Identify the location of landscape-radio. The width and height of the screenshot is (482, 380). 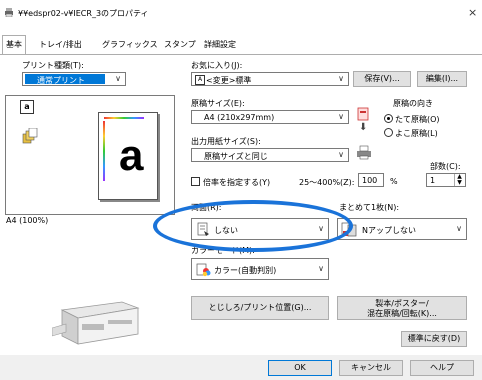
(388, 132).